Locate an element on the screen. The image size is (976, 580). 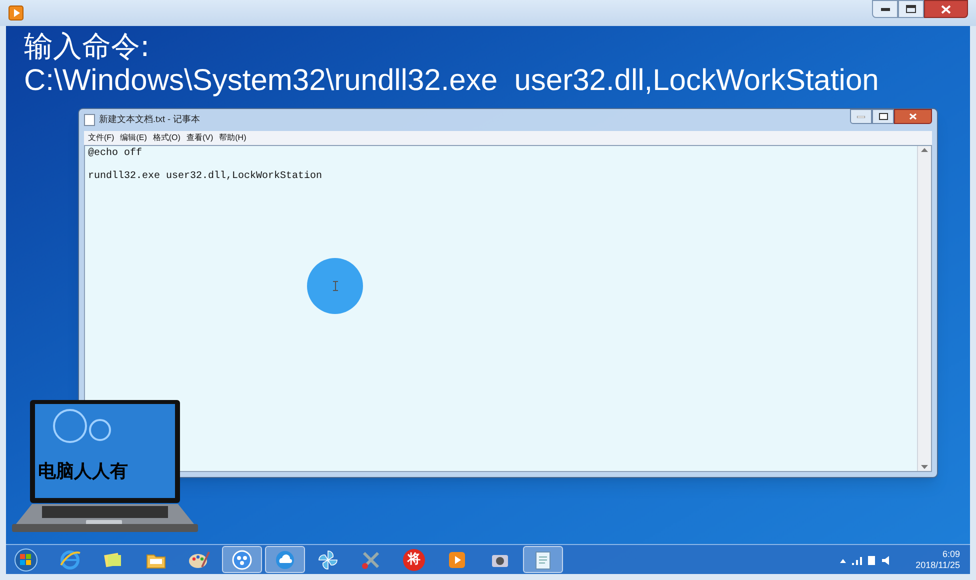
play-icon is located at coordinates (16, 13).